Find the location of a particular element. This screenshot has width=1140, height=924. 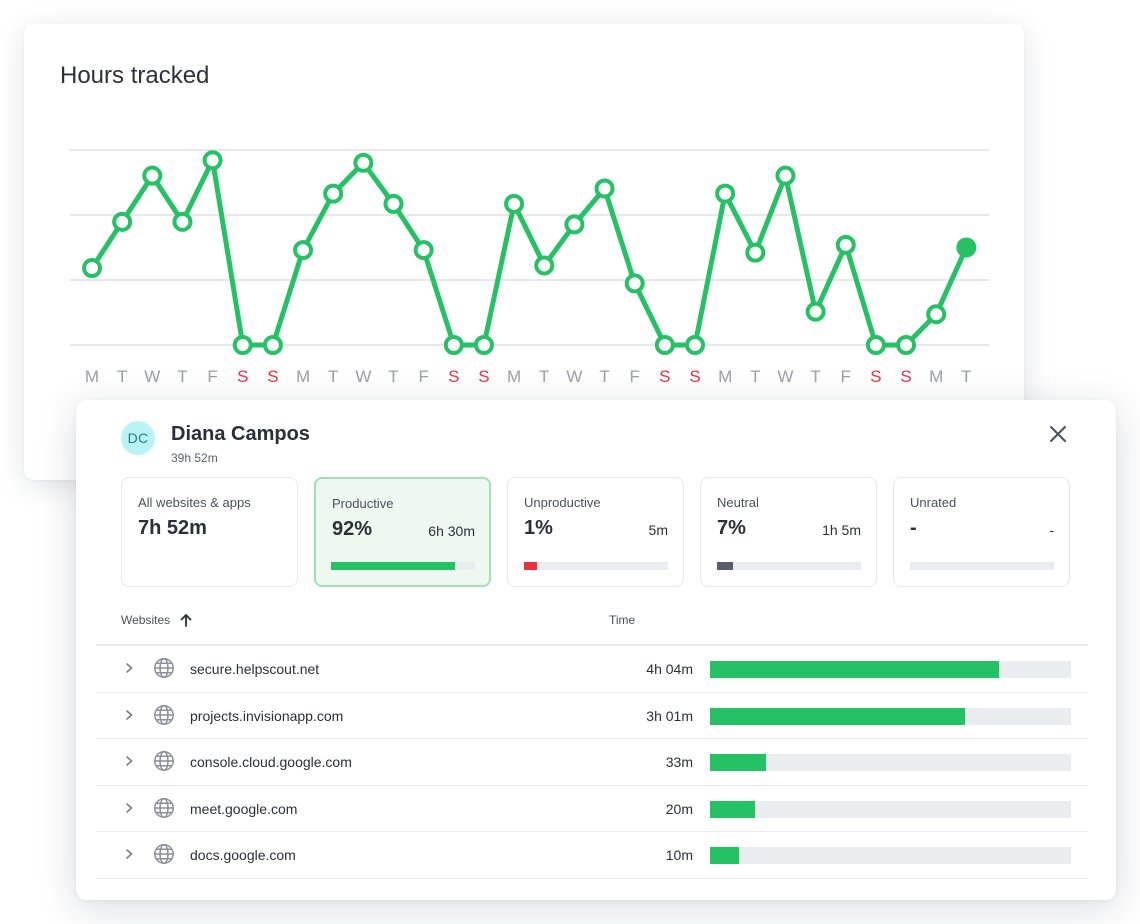

x-tick-label: F is located at coordinates (635, 376).